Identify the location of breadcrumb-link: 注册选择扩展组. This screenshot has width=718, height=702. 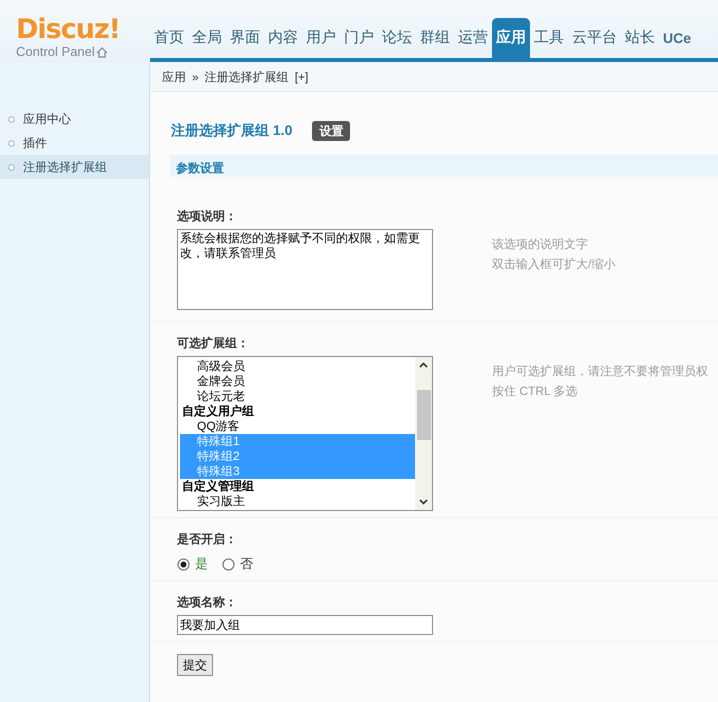
(246, 77).